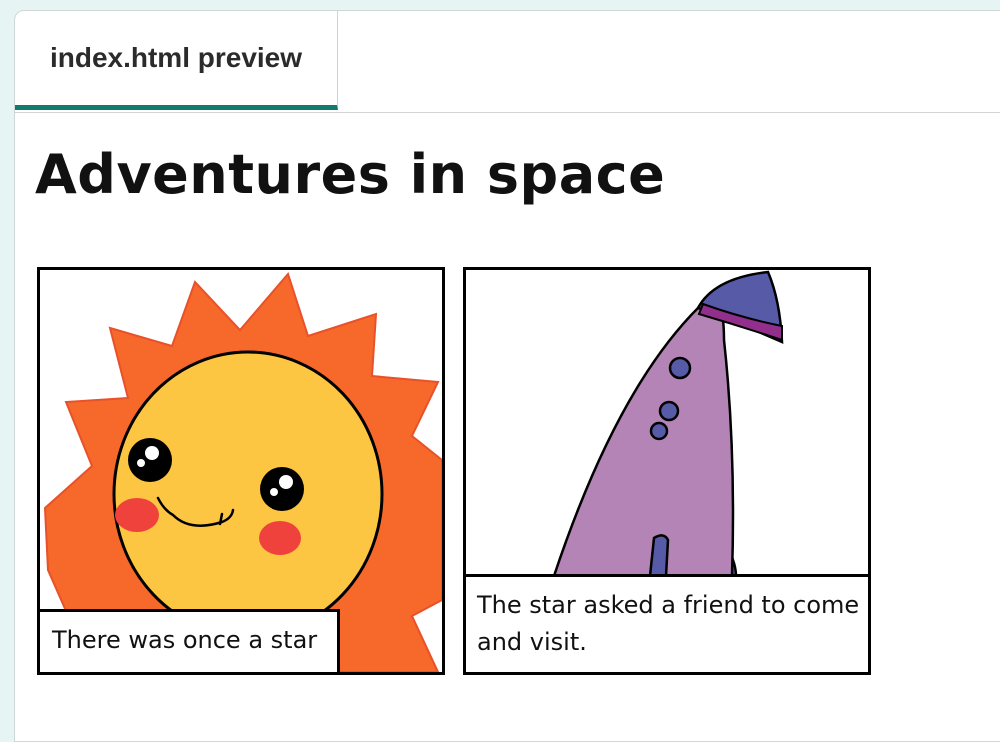 Image resolution: width=1000 pixels, height=742 pixels. Describe the element at coordinates (280, 538) in the screenshot. I see `right-cheek` at that location.